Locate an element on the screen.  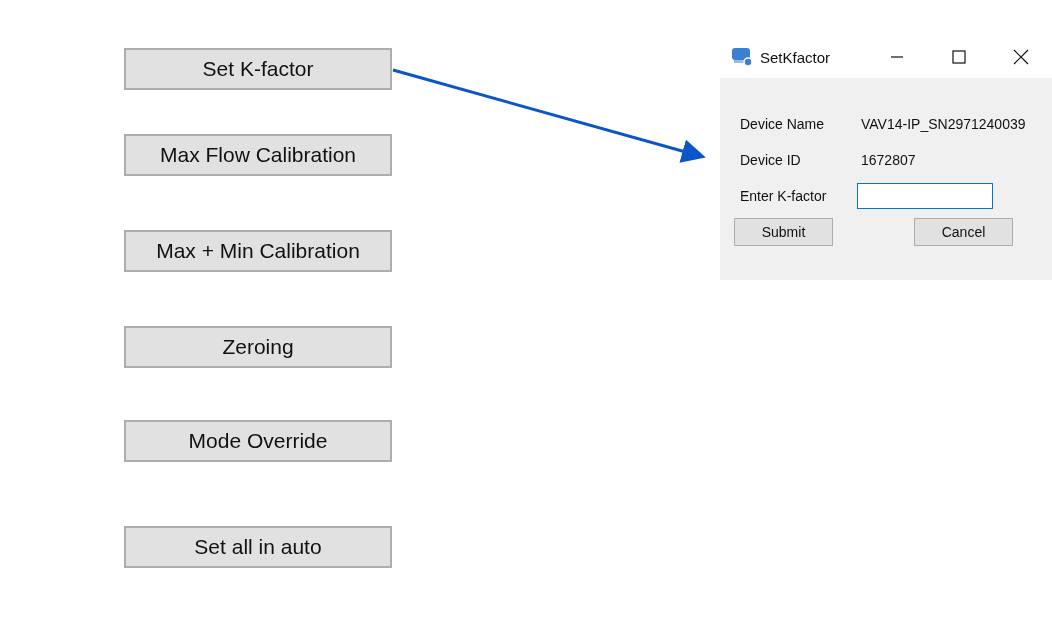
action-button: Set K-factor is located at coordinates (258, 69).